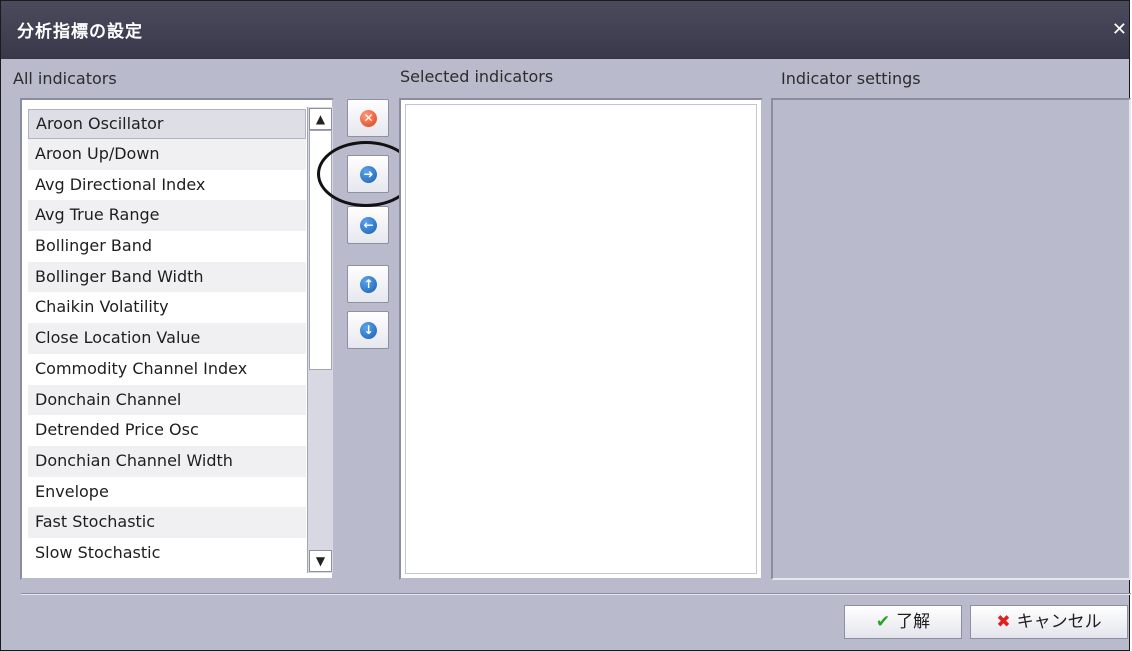 This screenshot has height=651, width=1132. What do you see at coordinates (851, 78) in the screenshot?
I see `indicator-settings-label: Indicator settings` at bounding box center [851, 78].